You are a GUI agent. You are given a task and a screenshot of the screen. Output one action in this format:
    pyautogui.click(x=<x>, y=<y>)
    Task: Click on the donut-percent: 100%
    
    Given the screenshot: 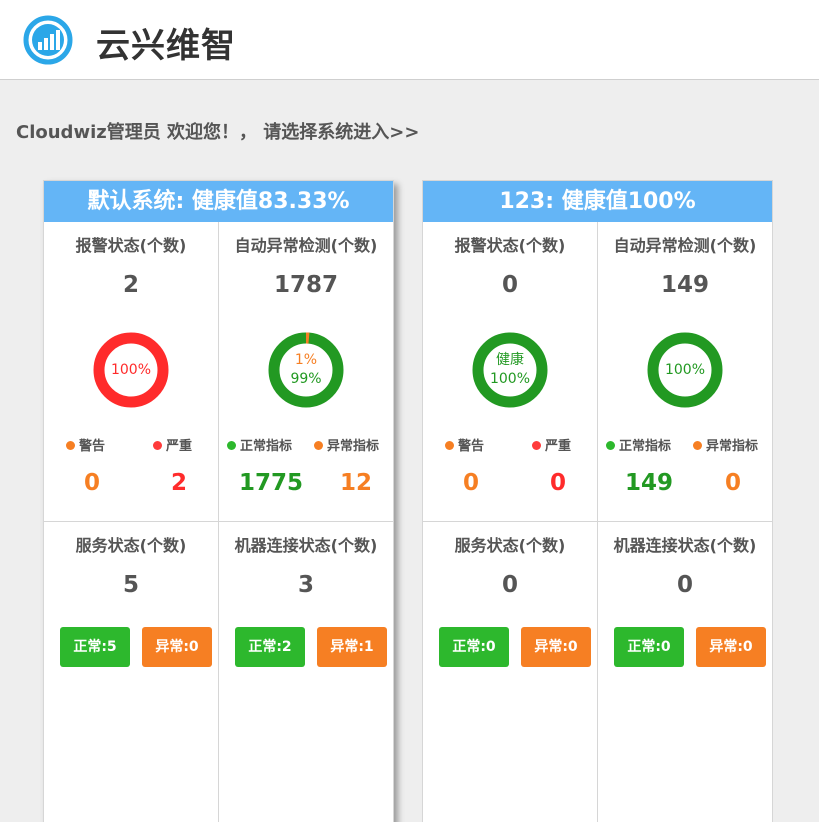 What is the action you would take?
    pyautogui.click(x=131, y=370)
    